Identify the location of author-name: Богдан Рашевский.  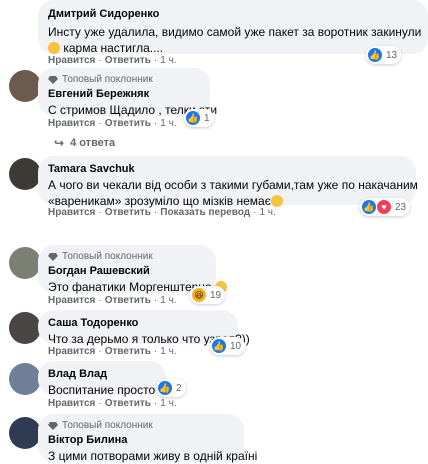
(127, 271).